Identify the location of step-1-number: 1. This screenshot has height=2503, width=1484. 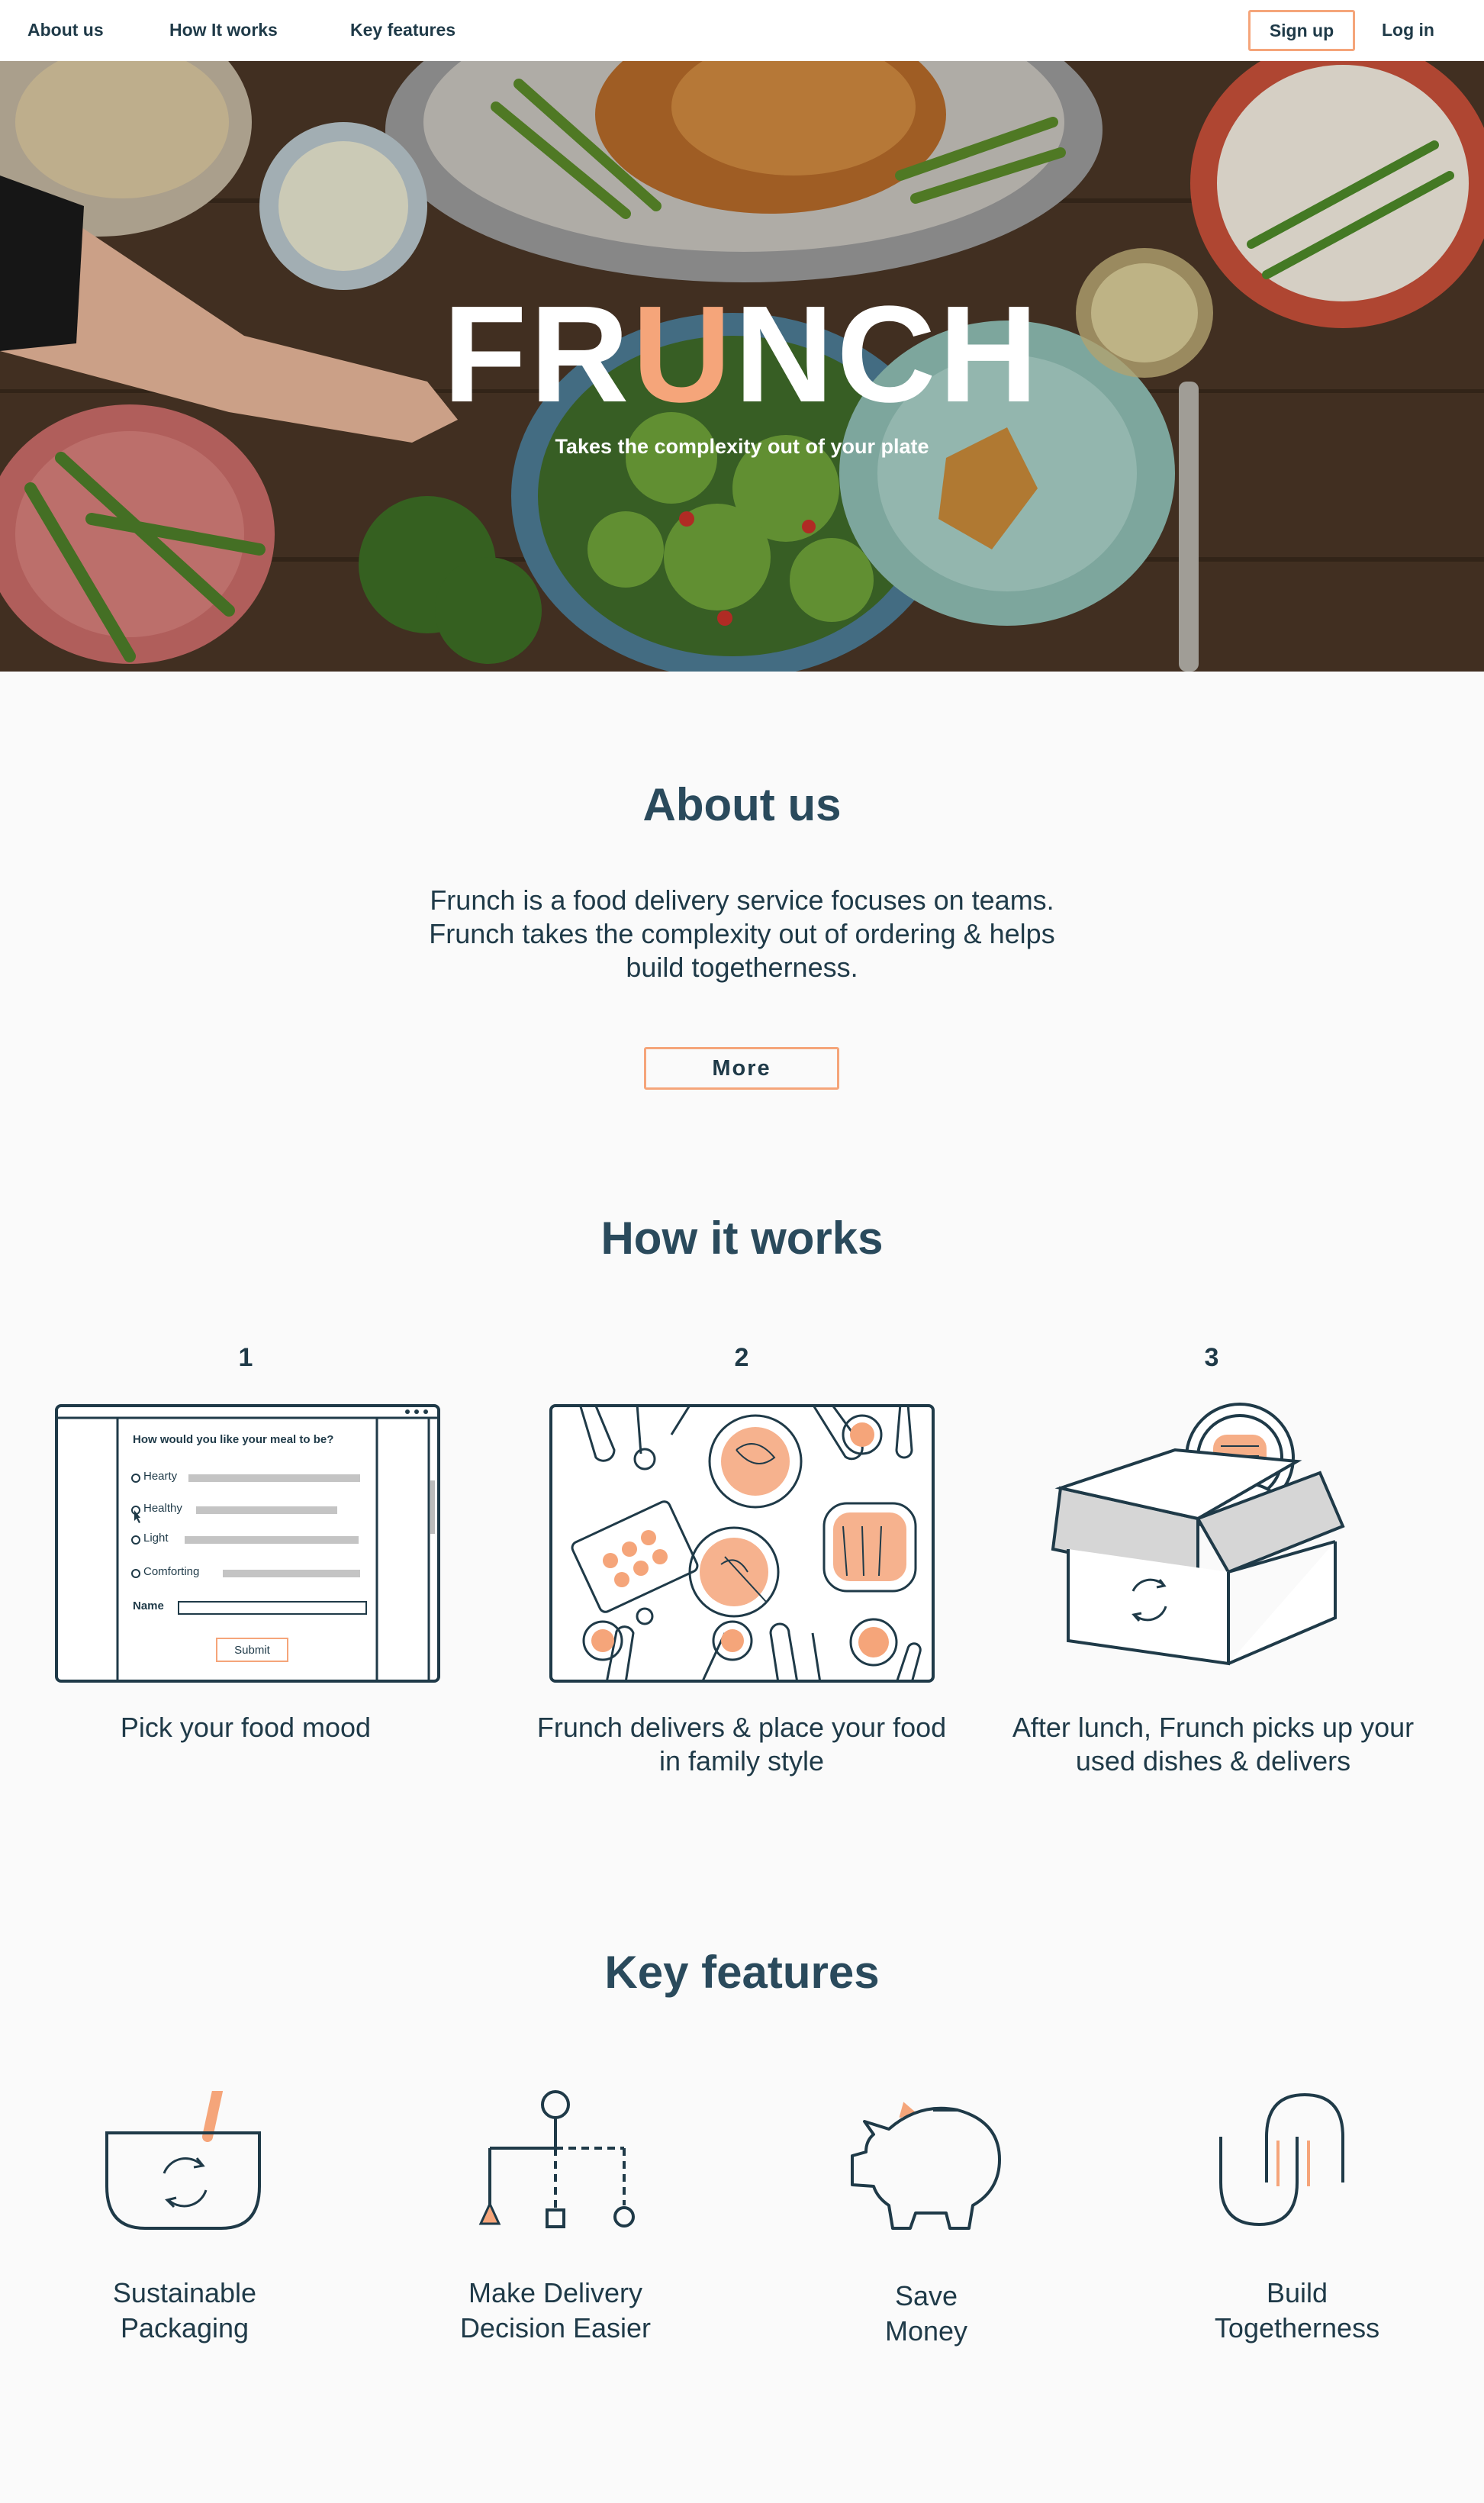
(245, 1357).